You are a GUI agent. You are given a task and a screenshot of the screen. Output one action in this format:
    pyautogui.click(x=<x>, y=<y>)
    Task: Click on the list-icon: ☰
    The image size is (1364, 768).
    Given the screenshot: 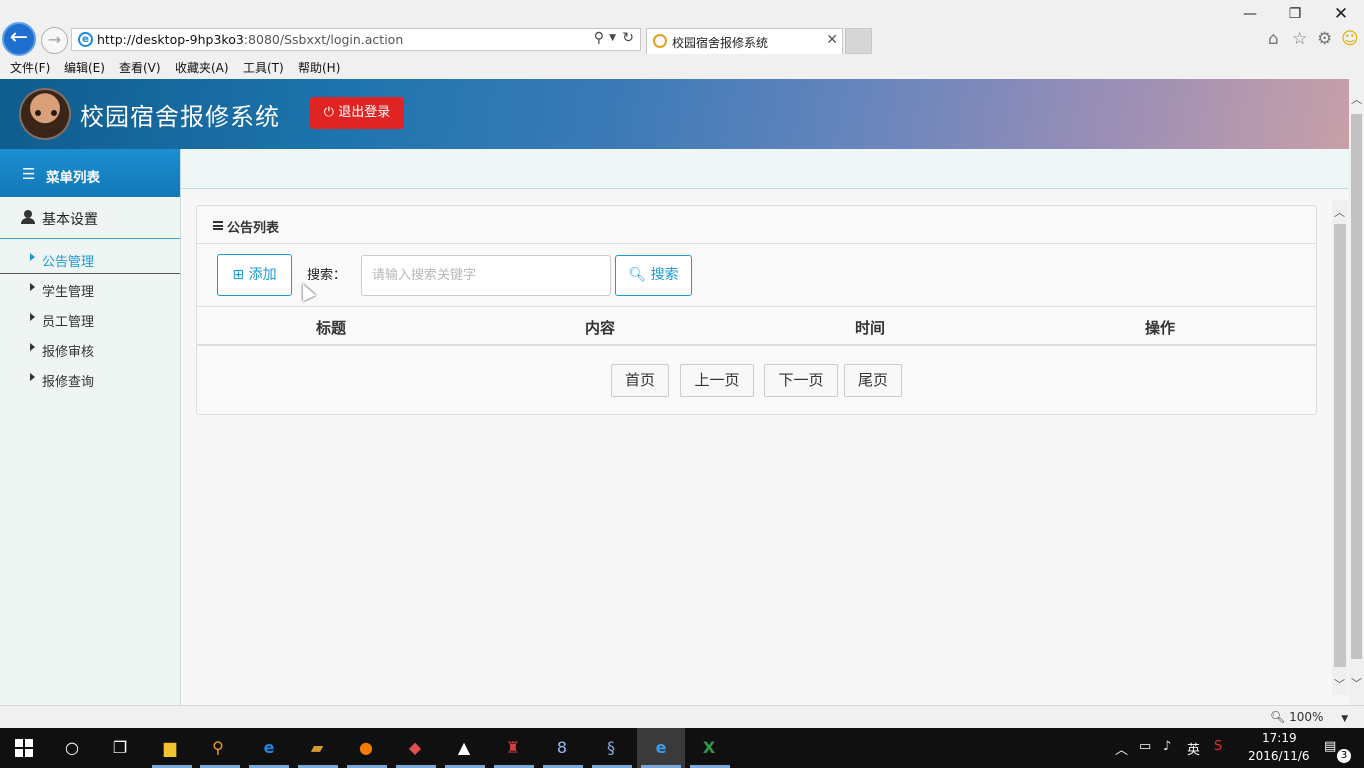 What is the action you would take?
    pyautogui.click(x=29, y=174)
    